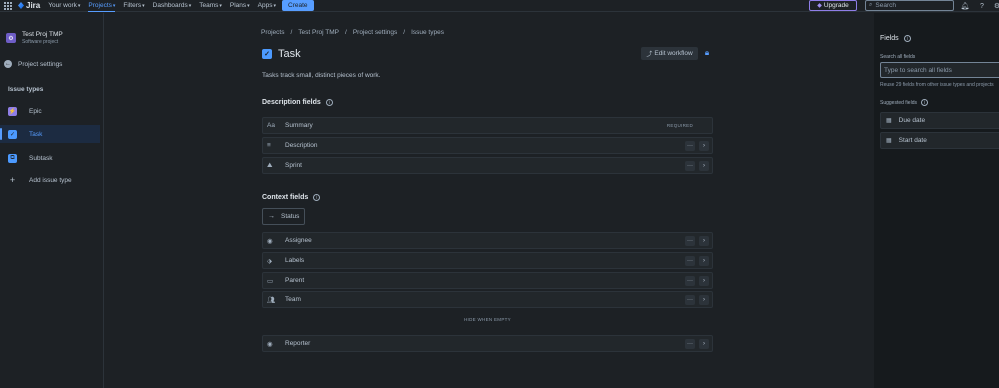 The height and width of the screenshot is (388, 999). I want to click on notifications-icon: 🔔︎, so click(965, 6).